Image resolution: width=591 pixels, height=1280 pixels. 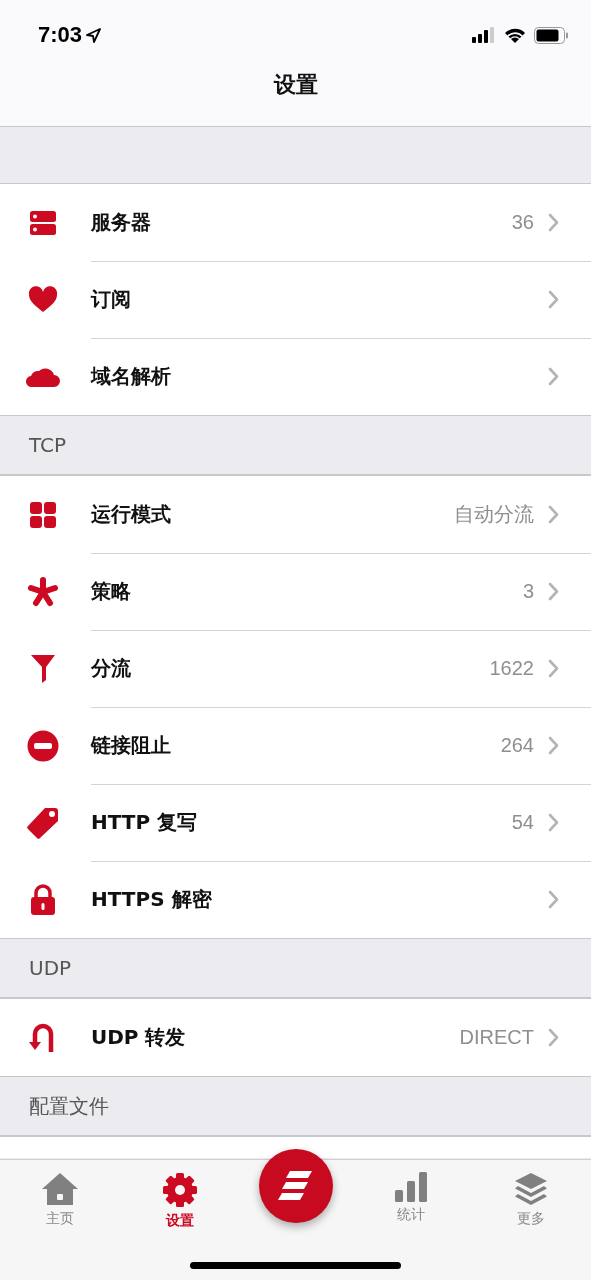 I want to click on section-header: 配置文件, so click(x=69, y=1106).